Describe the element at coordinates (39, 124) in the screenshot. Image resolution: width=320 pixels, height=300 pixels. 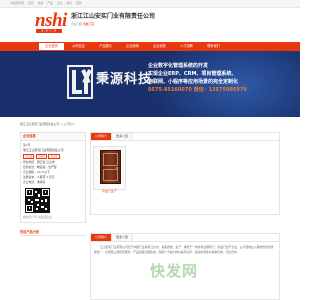
I see `breadcrumb-home: 浙江江山安实门业有限责任公司` at that location.